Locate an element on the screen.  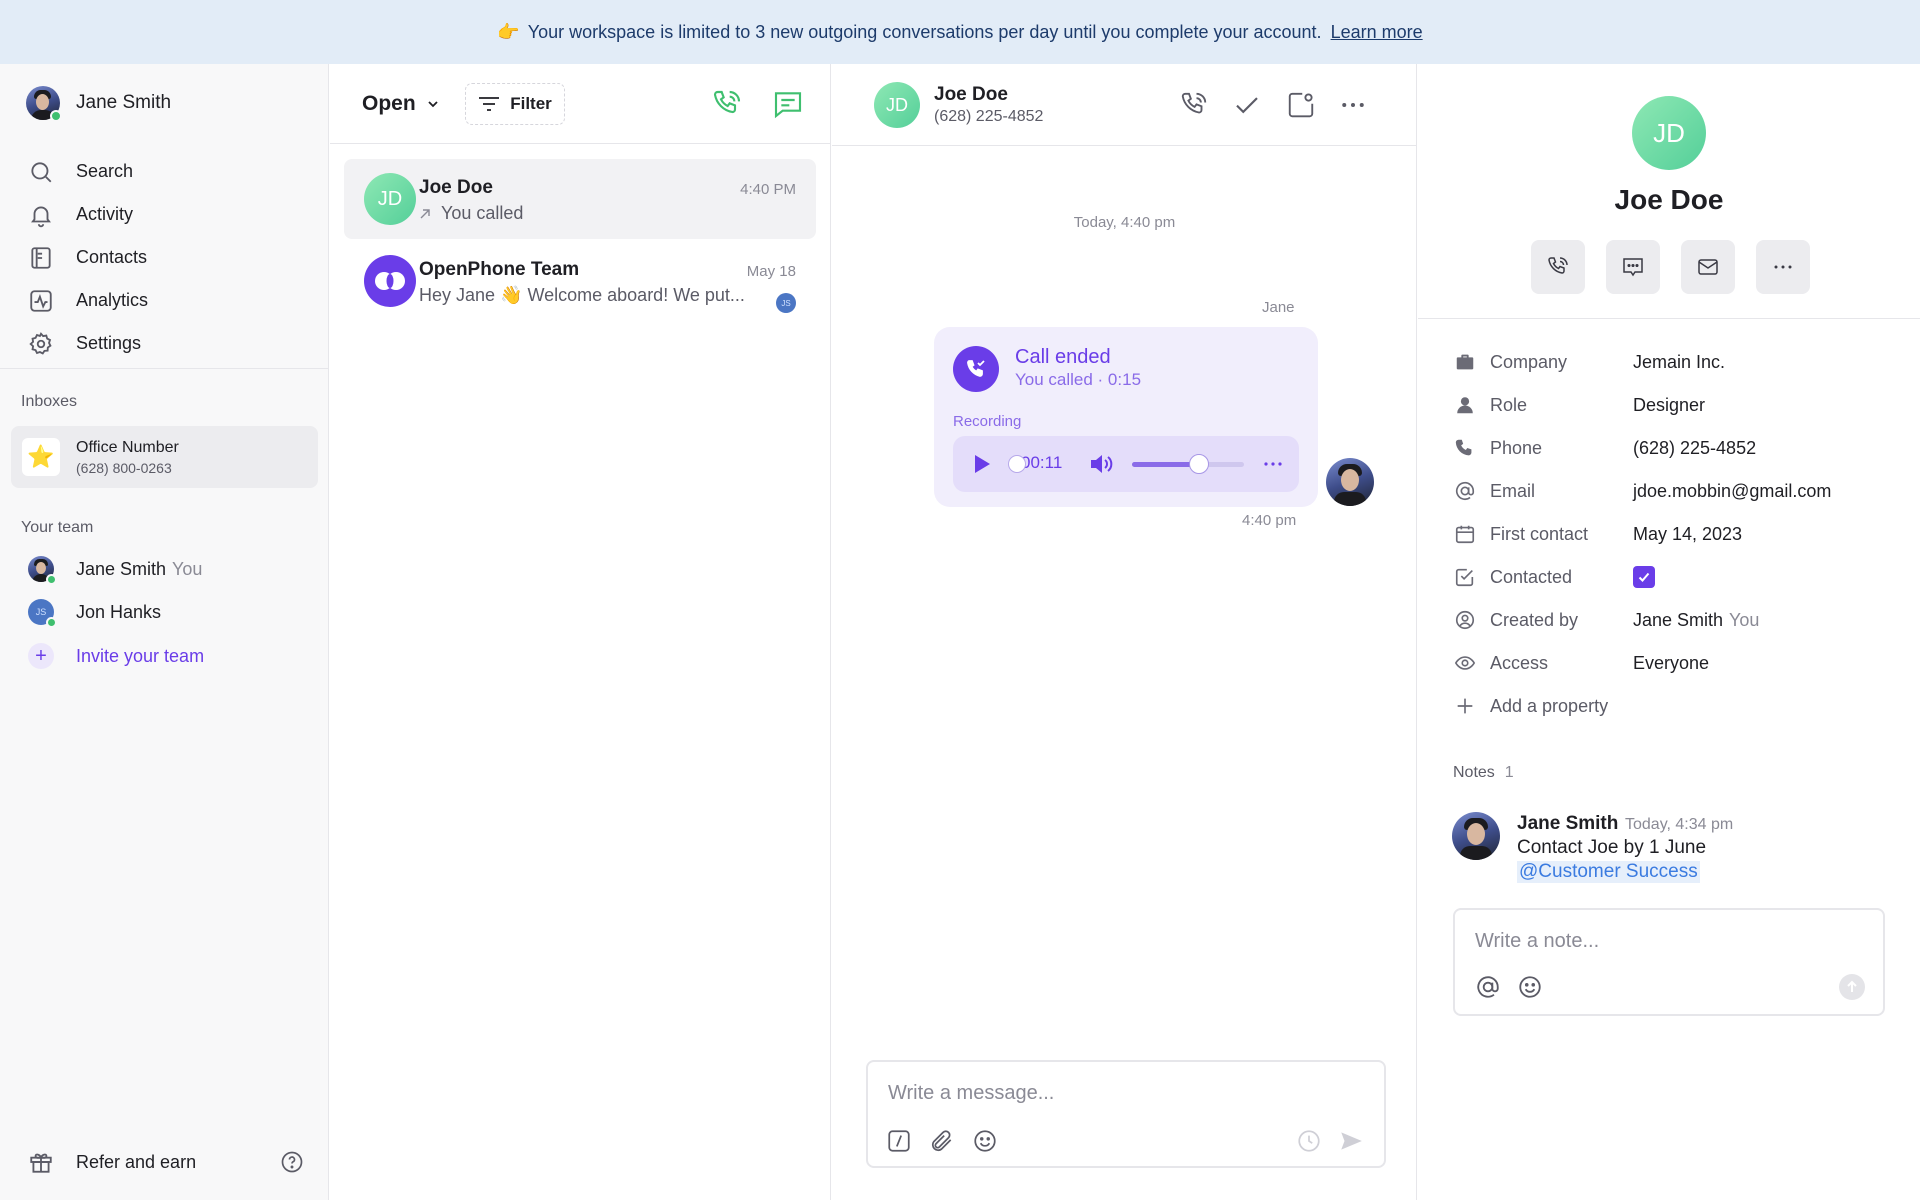
recording-player: 00:11 is located at coordinates (1126, 464).